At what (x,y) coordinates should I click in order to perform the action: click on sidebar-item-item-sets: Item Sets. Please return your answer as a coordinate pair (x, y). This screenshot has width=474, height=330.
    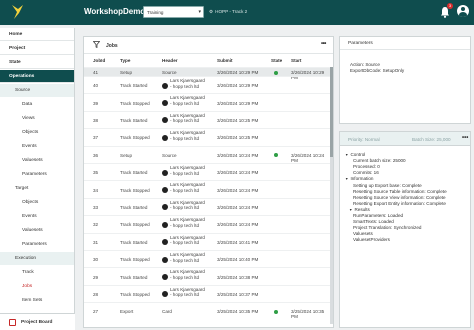
    Looking at the image, I should click on (37, 300).